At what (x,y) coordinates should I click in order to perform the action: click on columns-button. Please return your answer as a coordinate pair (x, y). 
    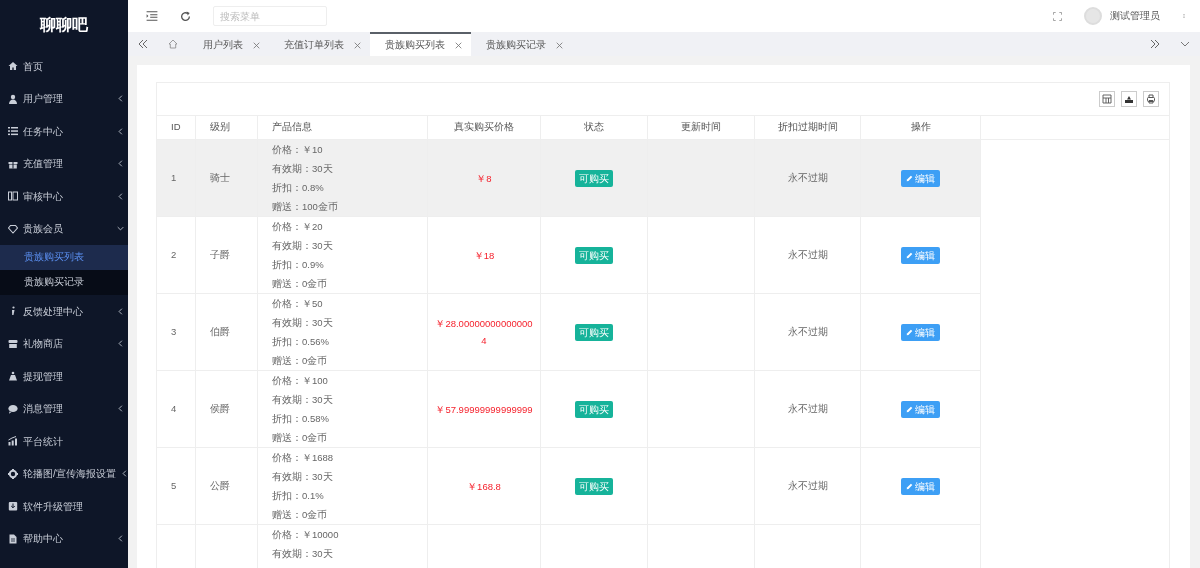
    Looking at the image, I should click on (1107, 99).